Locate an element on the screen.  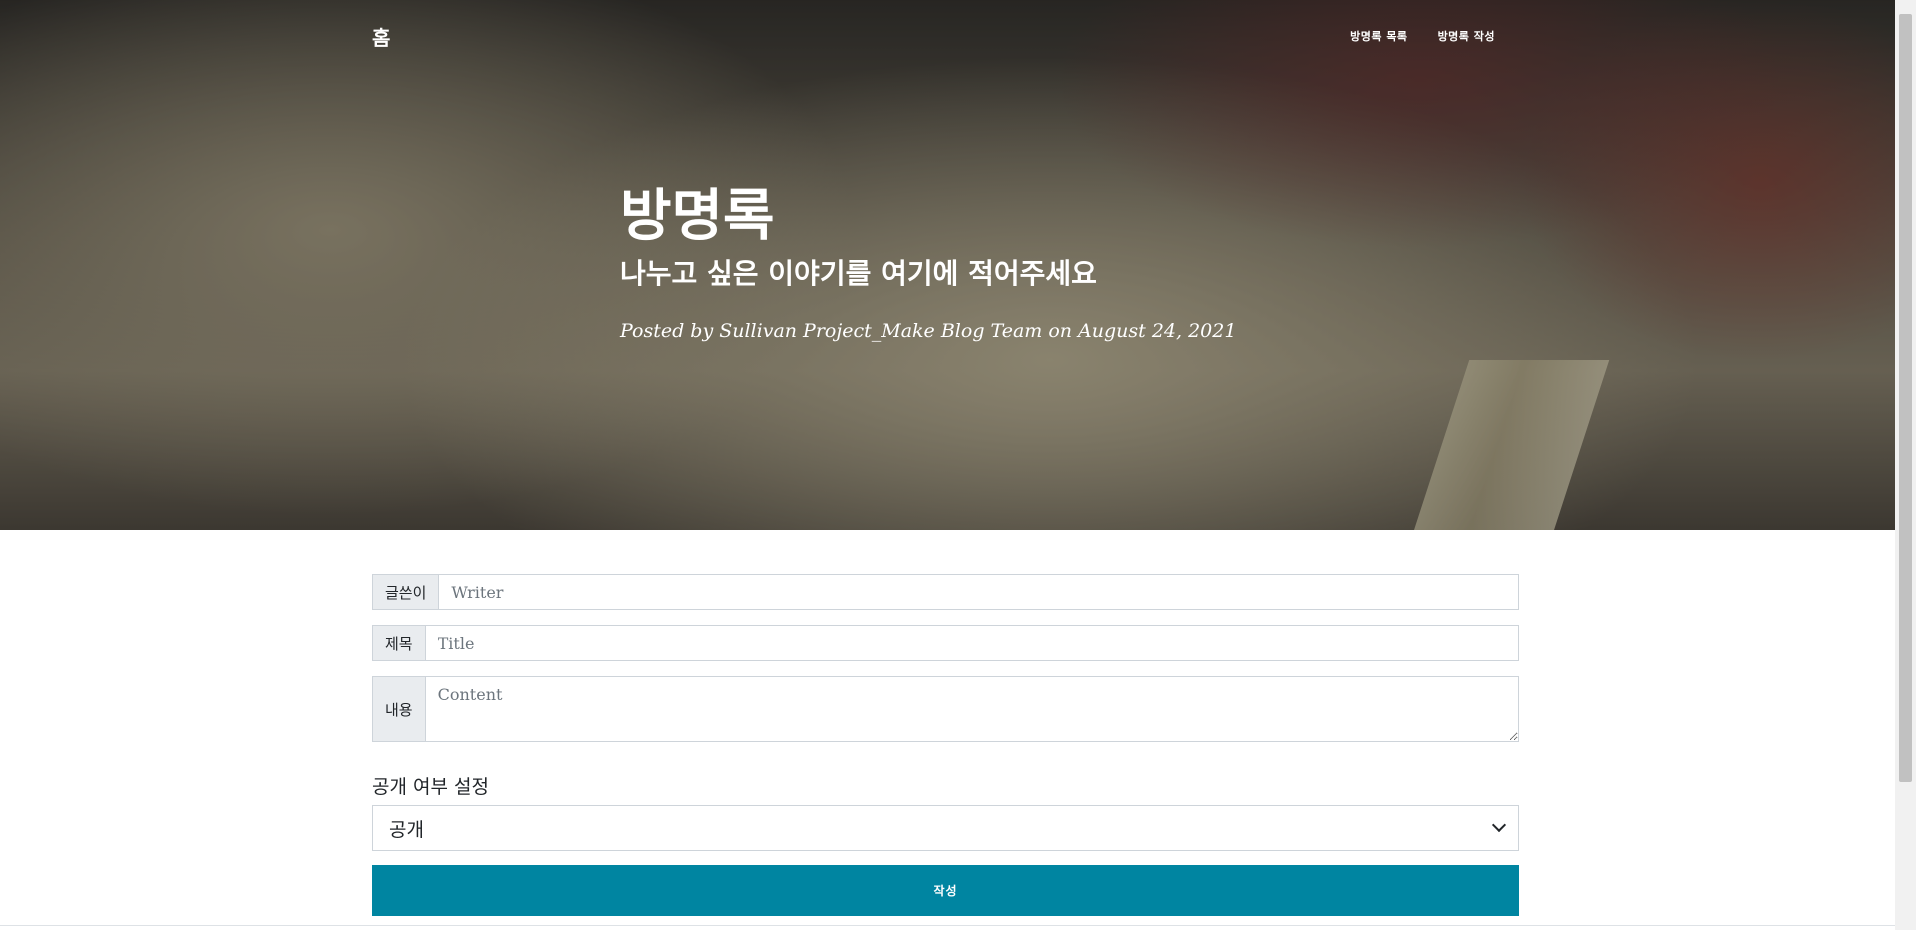
writer-input-group: 글쓴이 is located at coordinates (945, 592).